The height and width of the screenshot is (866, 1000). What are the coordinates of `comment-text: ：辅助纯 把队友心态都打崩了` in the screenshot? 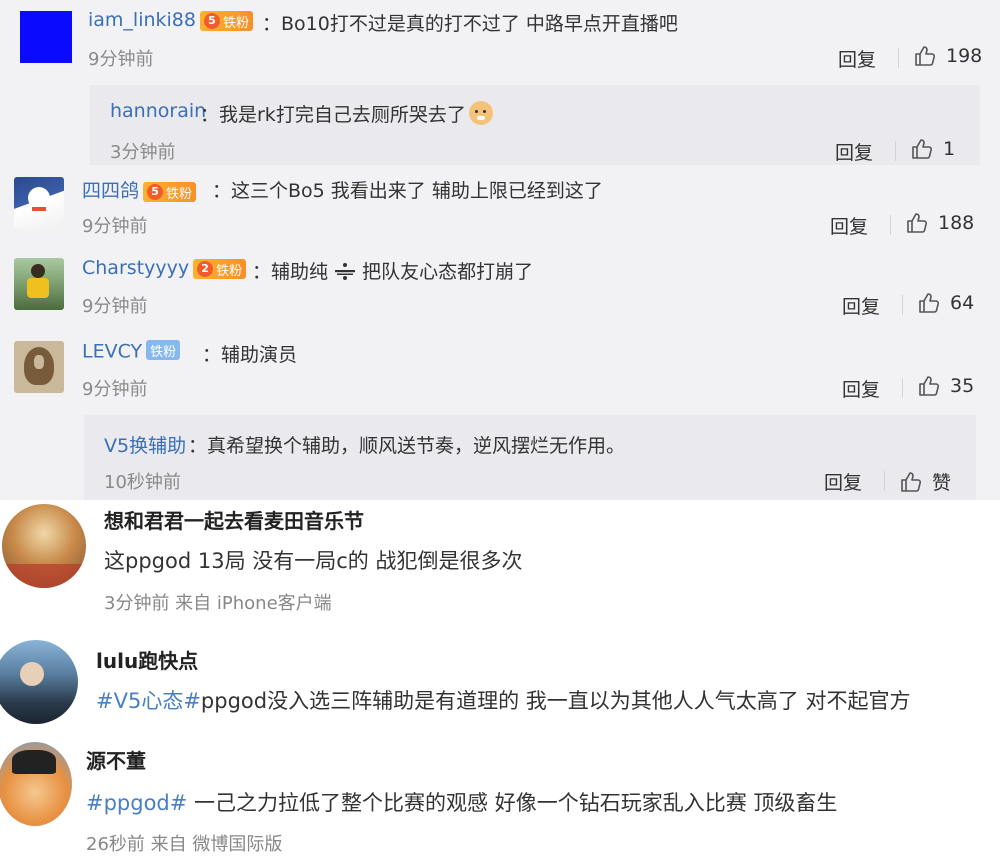 It's located at (392, 270).